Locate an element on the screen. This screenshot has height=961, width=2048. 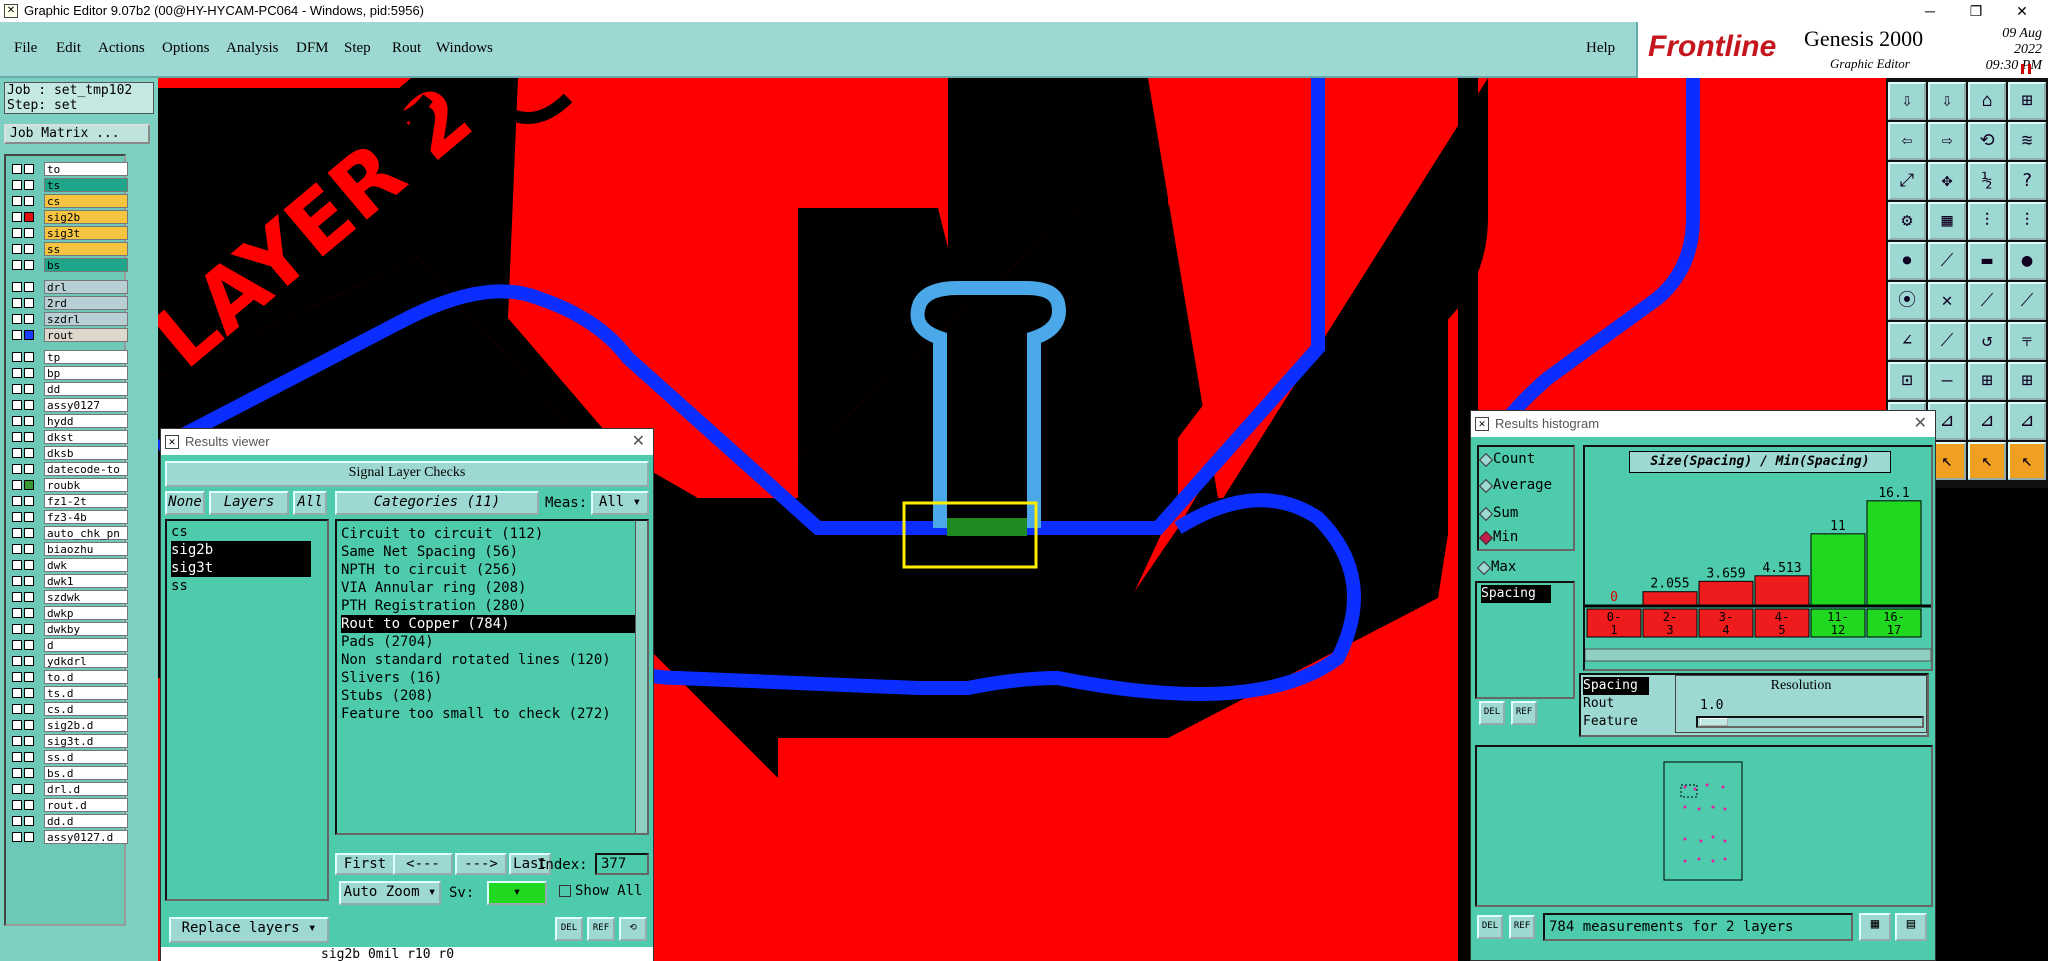
preview-del-button: DEL is located at coordinates (1490, 927).